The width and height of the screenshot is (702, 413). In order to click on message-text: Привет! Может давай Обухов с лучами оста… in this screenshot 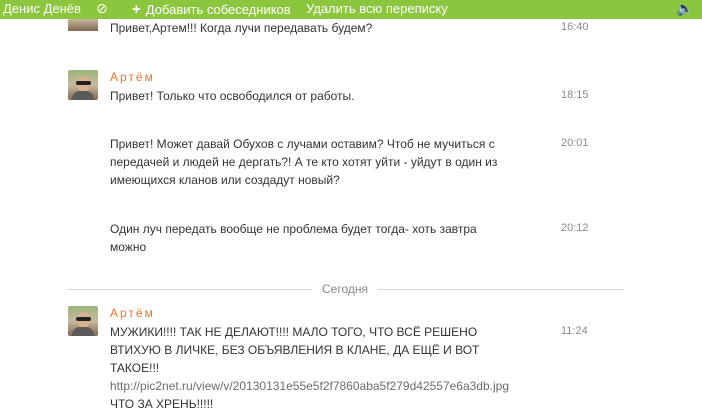, I will do `click(304, 162)`.